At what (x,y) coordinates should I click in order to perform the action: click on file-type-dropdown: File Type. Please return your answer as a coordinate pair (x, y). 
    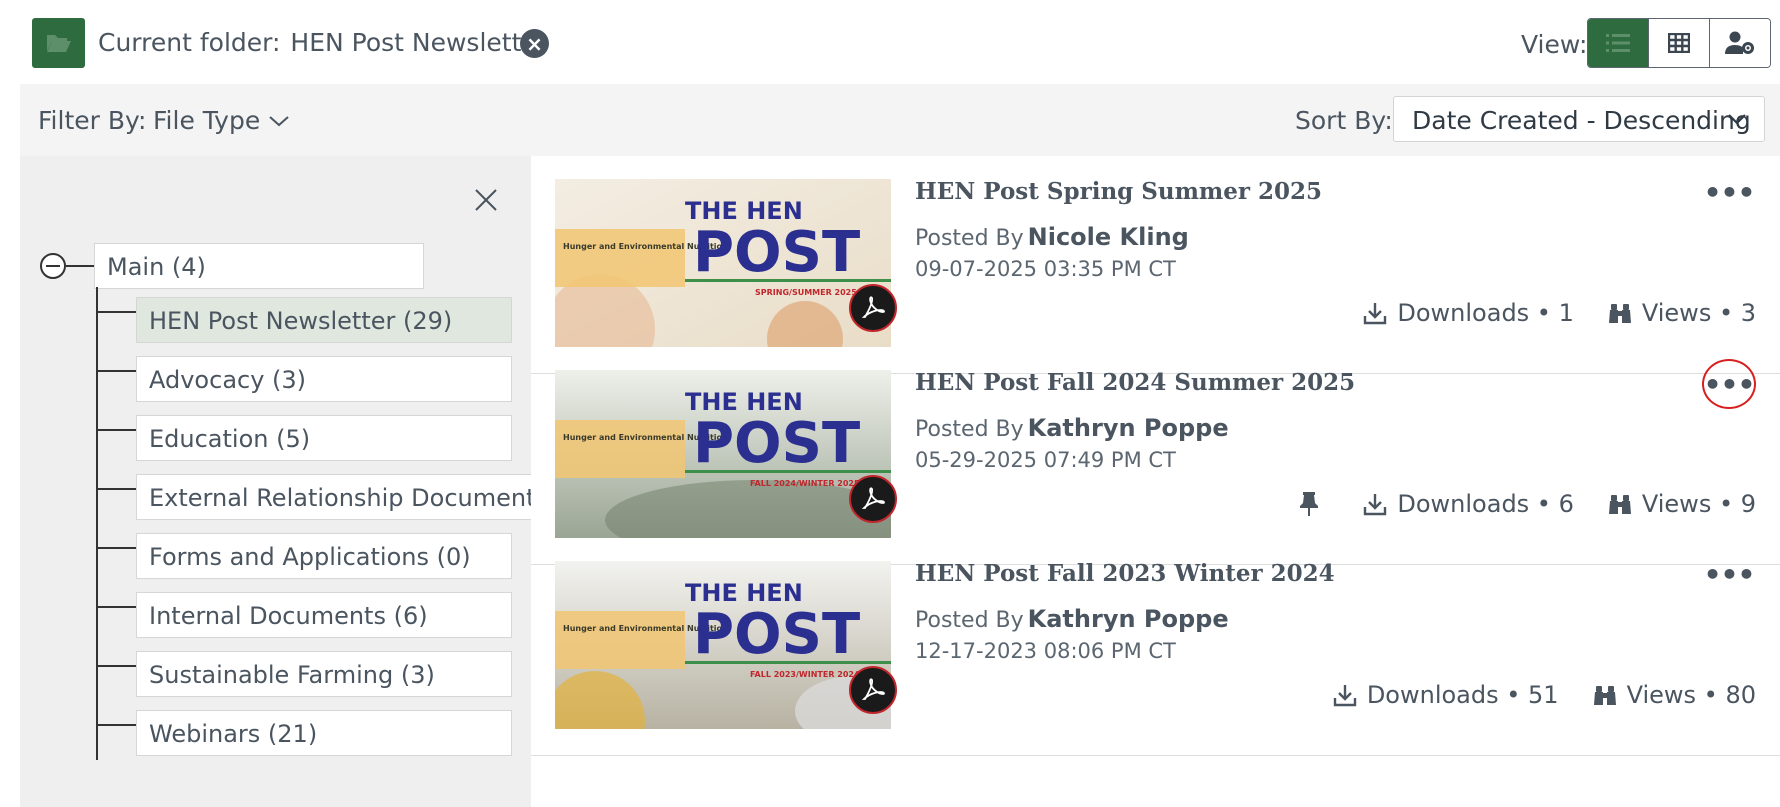
    Looking at the image, I should click on (221, 120).